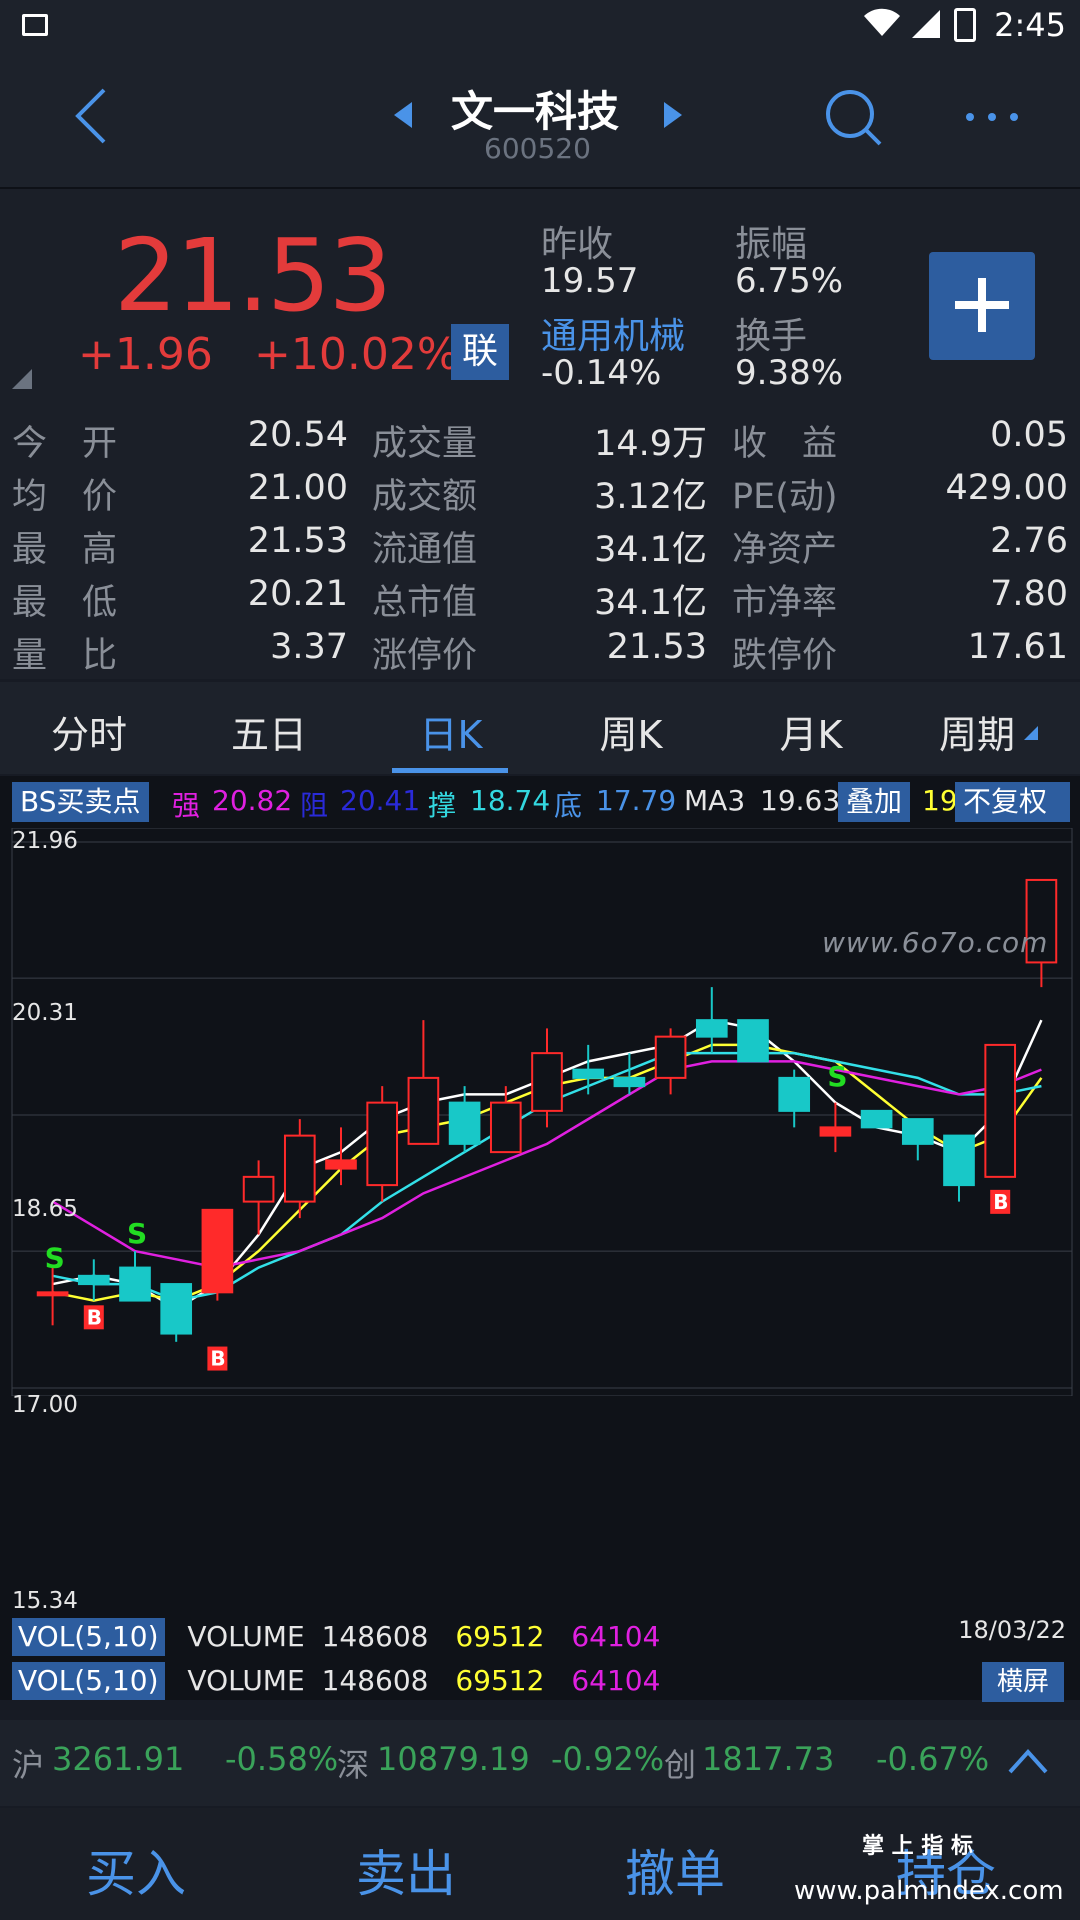  What do you see at coordinates (680, 1765) in the screenshot?
I see `cy-label: 创` at bounding box center [680, 1765].